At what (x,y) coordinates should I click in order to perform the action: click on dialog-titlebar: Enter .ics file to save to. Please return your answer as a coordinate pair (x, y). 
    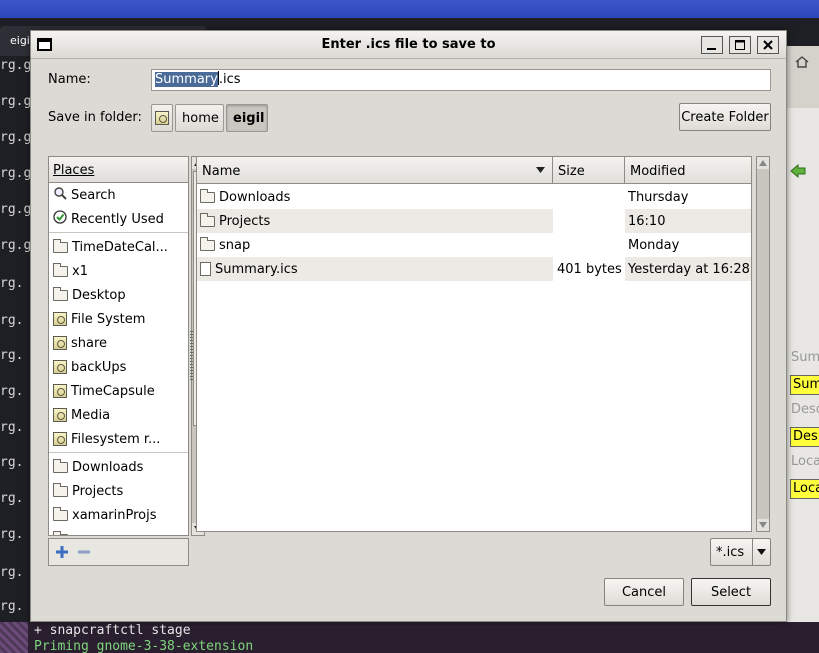
    Looking at the image, I should click on (408, 45).